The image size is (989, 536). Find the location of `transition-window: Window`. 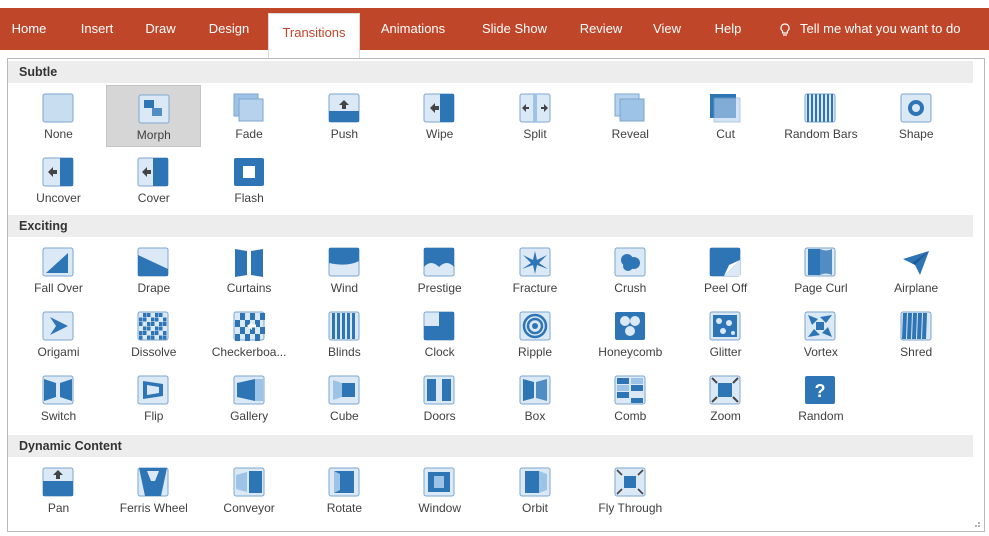

transition-window: Window is located at coordinates (439, 490).